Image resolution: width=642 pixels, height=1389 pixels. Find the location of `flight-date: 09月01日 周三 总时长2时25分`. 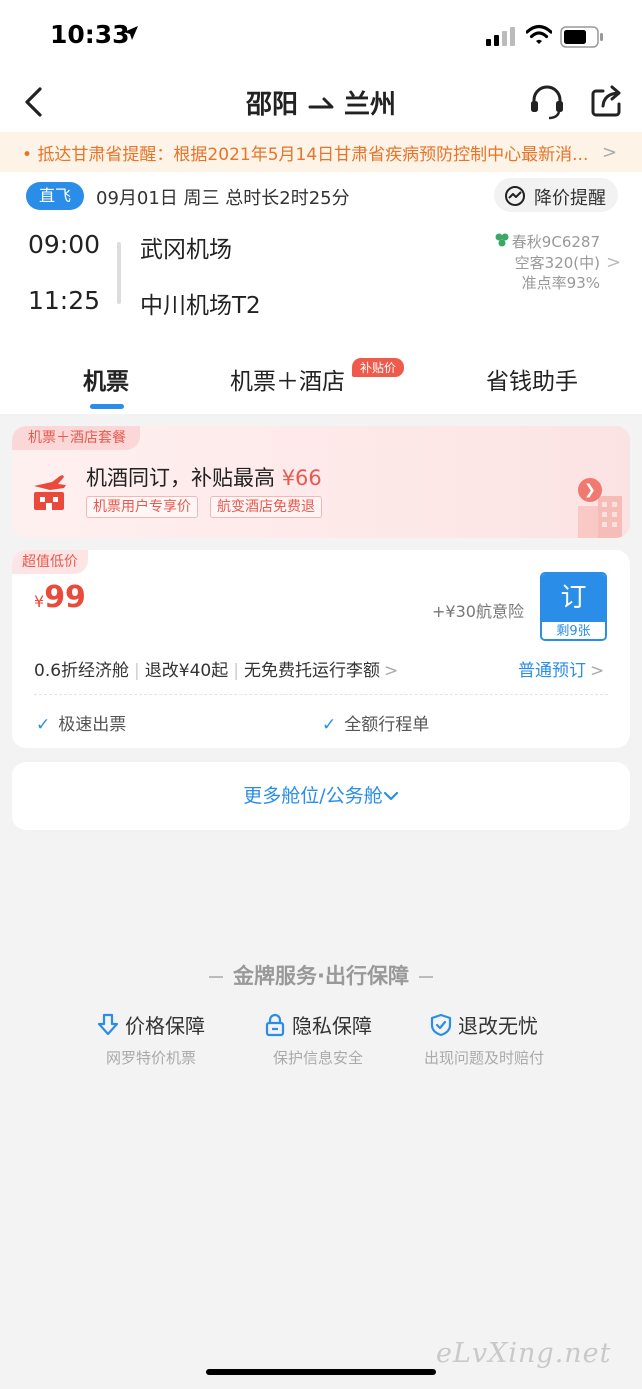

flight-date: 09月01日 周三 总时长2时25分 is located at coordinates (223, 198).